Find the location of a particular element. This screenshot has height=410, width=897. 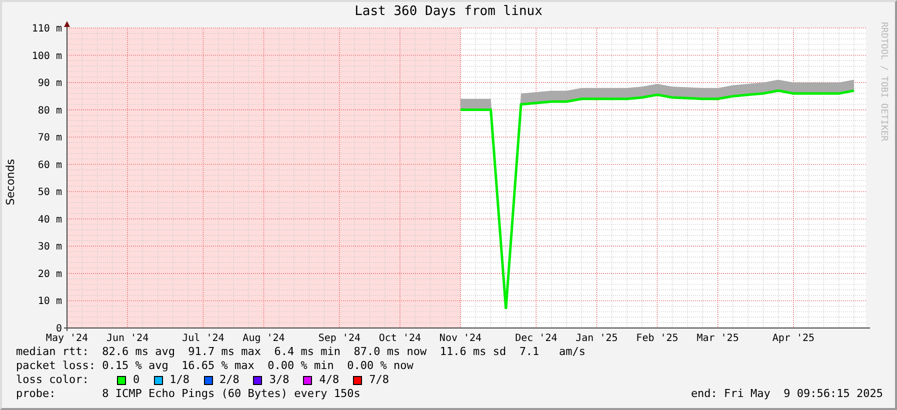

x-tick-label: Jan '25 is located at coordinates (597, 338).